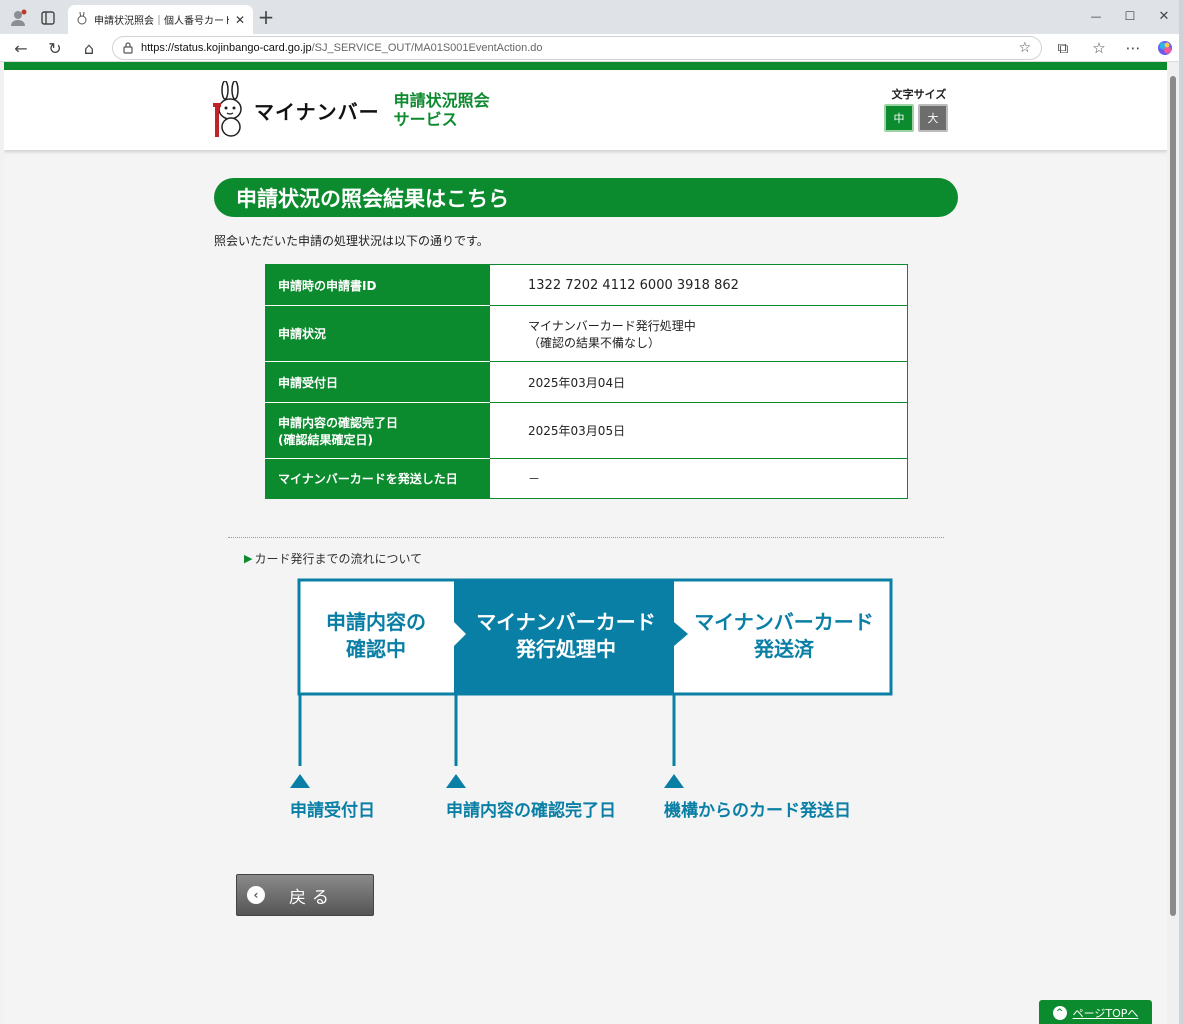 The width and height of the screenshot is (1183, 1024). I want to click on table-row: 申請受付日 2025年03月04日, so click(586, 382).